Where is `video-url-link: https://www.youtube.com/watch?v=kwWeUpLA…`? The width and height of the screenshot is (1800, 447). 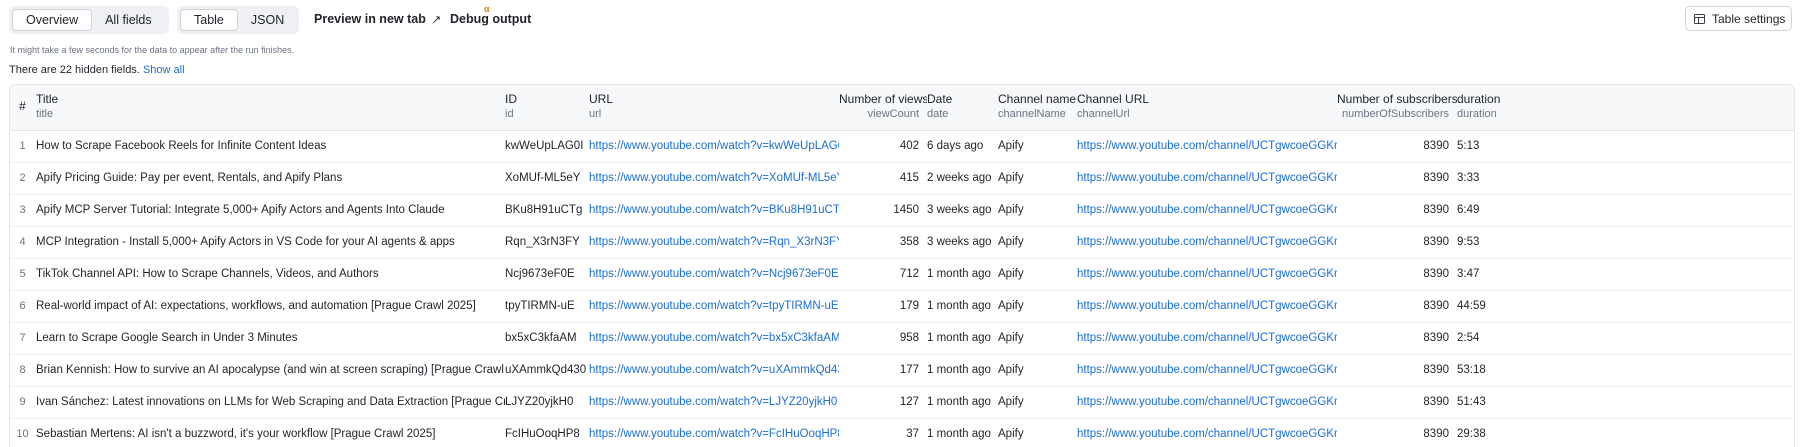
video-url-link: https://www.youtube.com/watch?v=kwWeUpLA… is located at coordinates (714, 146).